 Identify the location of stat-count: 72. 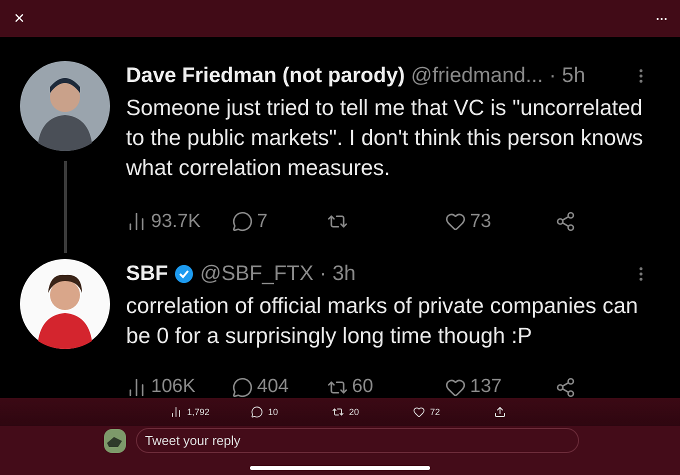
(435, 412).